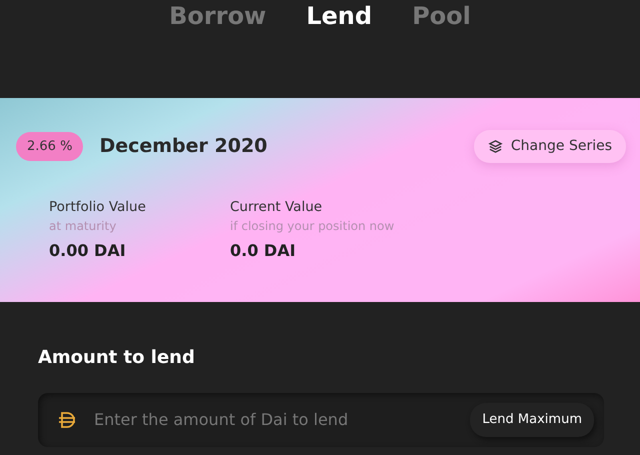  What do you see at coordinates (98, 207) in the screenshot?
I see `value-label: Portfolio Value` at bounding box center [98, 207].